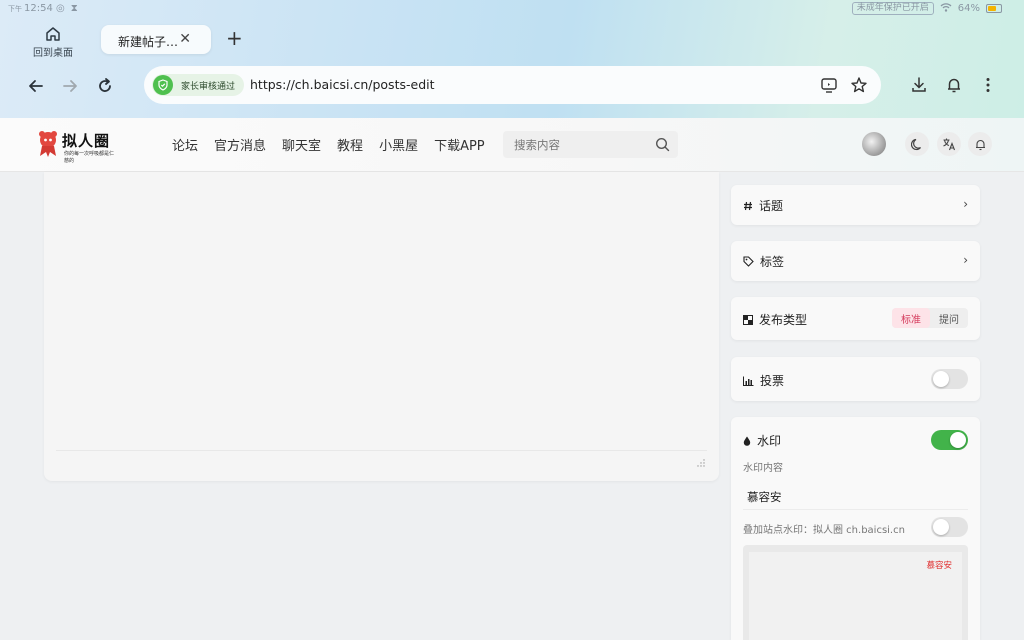 The image size is (1024, 640). I want to click on site-logo: 拟人圈 你的每一次呼吸都是仁慈的, so click(76, 147).